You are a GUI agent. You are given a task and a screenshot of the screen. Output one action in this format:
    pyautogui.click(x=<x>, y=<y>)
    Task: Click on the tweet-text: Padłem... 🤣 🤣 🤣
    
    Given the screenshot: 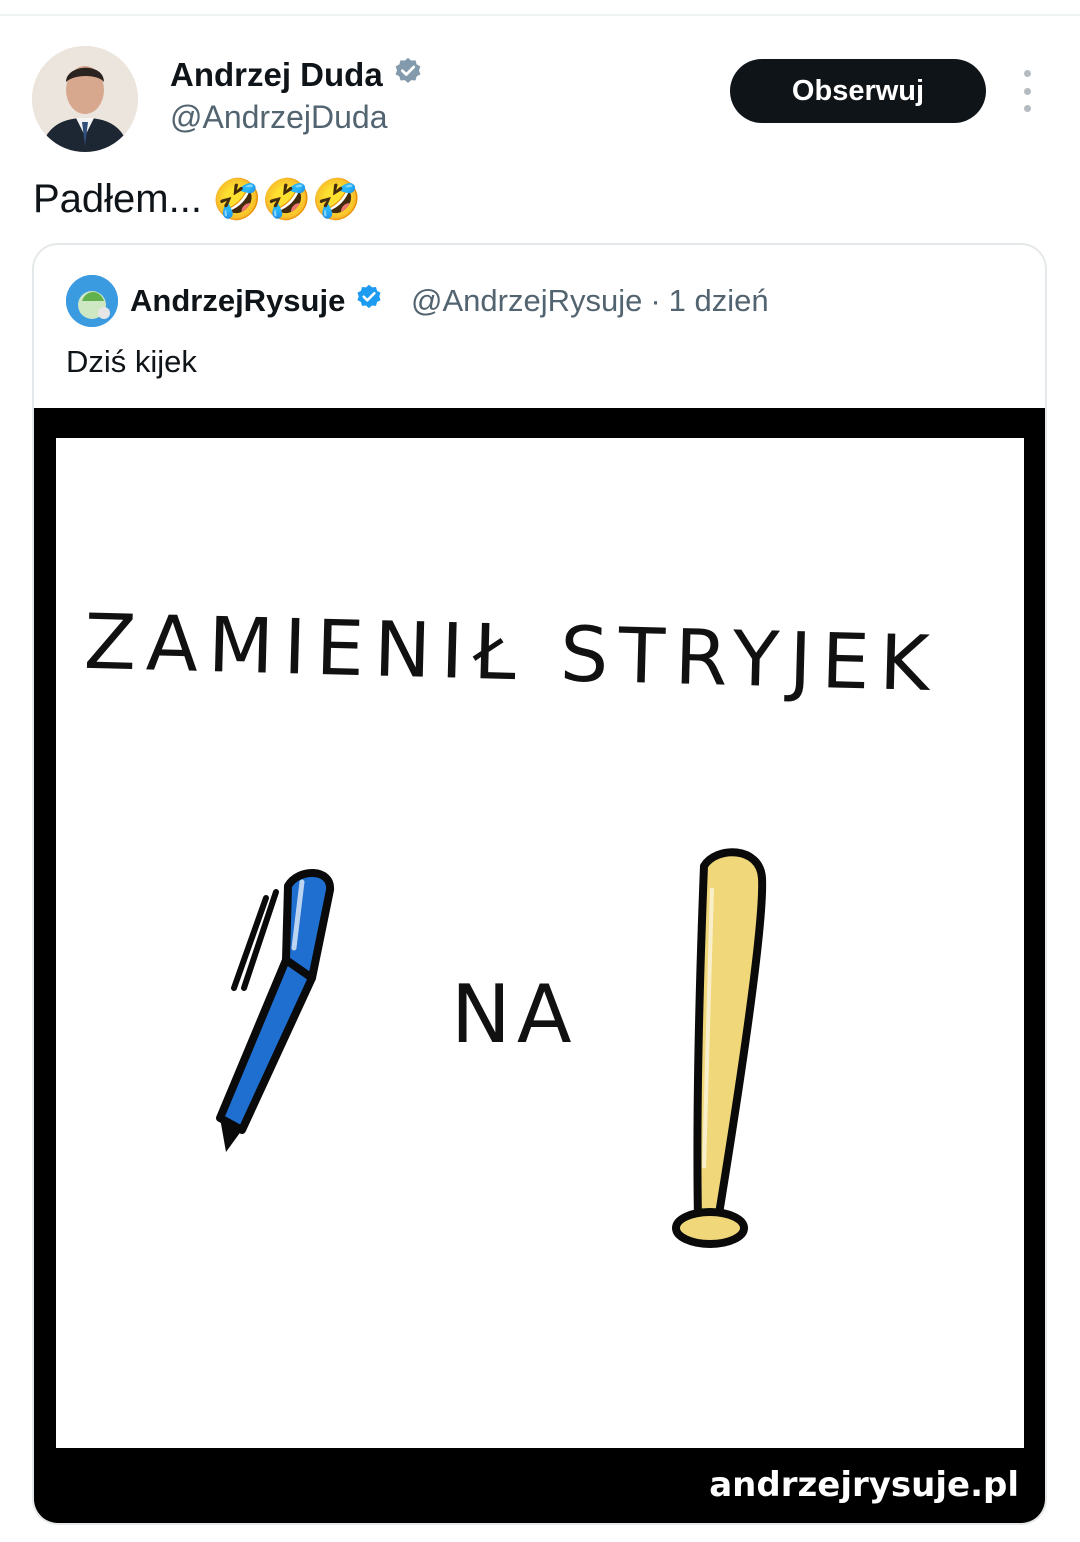 What is the action you would take?
    pyautogui.click(x=197, y=199)
    